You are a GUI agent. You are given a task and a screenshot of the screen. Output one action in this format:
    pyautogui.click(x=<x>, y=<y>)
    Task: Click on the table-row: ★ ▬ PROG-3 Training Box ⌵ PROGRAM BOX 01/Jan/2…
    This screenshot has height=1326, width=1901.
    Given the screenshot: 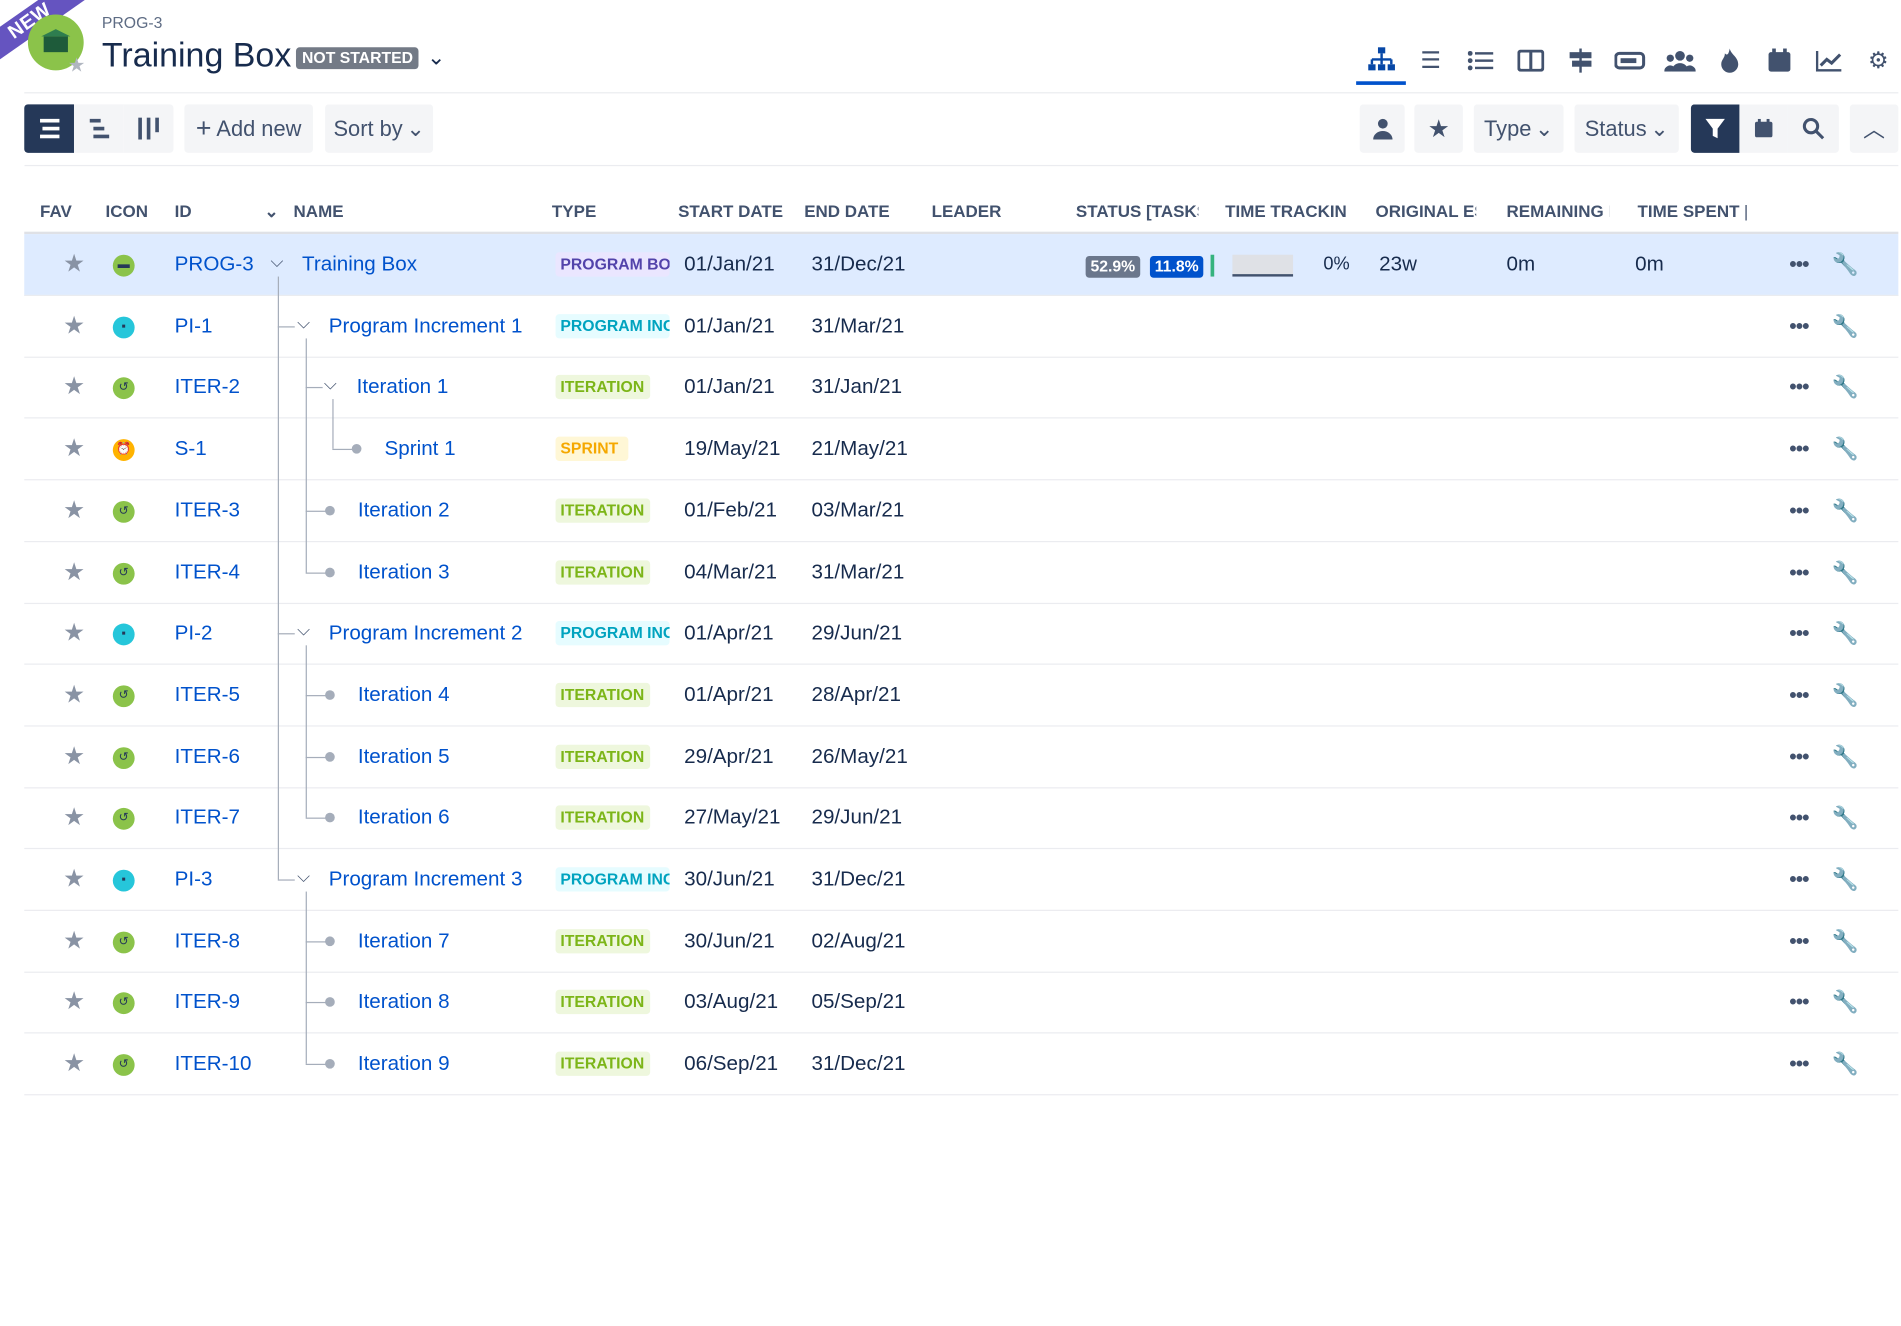 What is the action you would take?
    pyautogui.click(x=961, y=265)
    